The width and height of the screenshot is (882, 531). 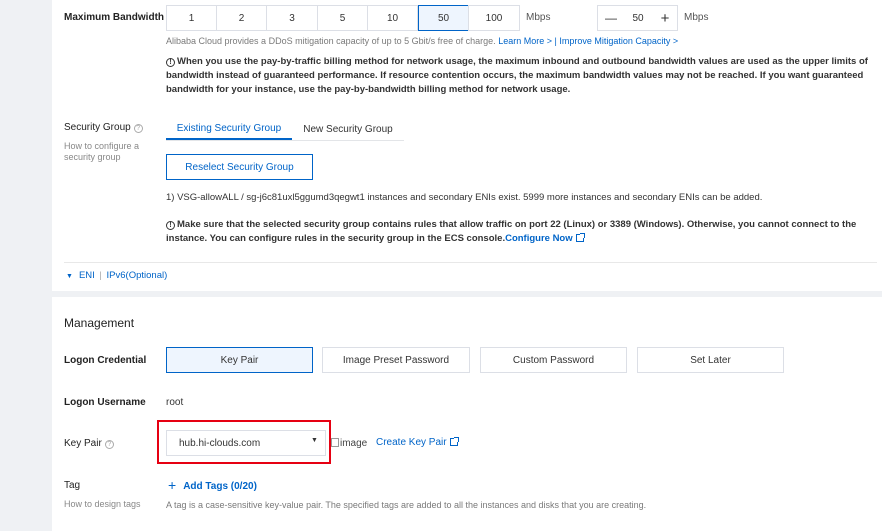 I want to click on tag-help-link: How to design tags, so click(x=102, y=504).